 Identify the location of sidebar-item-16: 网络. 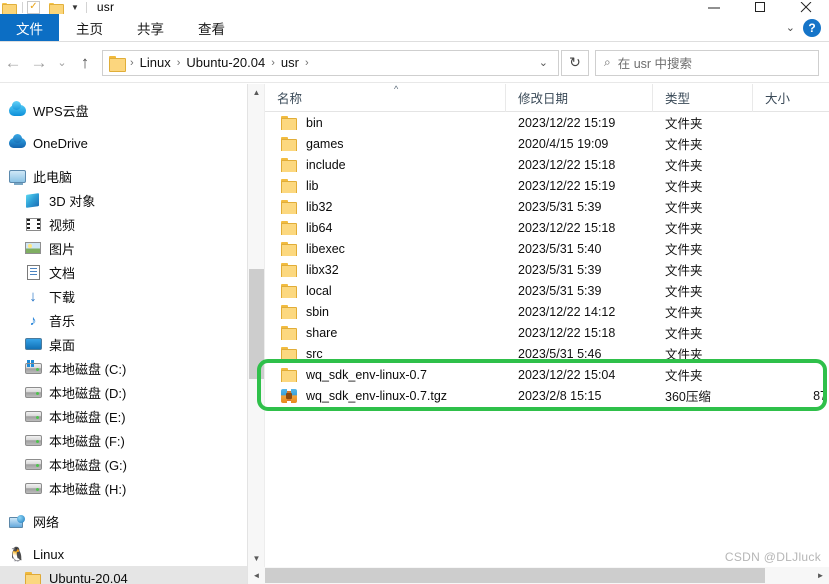
(123, 521).